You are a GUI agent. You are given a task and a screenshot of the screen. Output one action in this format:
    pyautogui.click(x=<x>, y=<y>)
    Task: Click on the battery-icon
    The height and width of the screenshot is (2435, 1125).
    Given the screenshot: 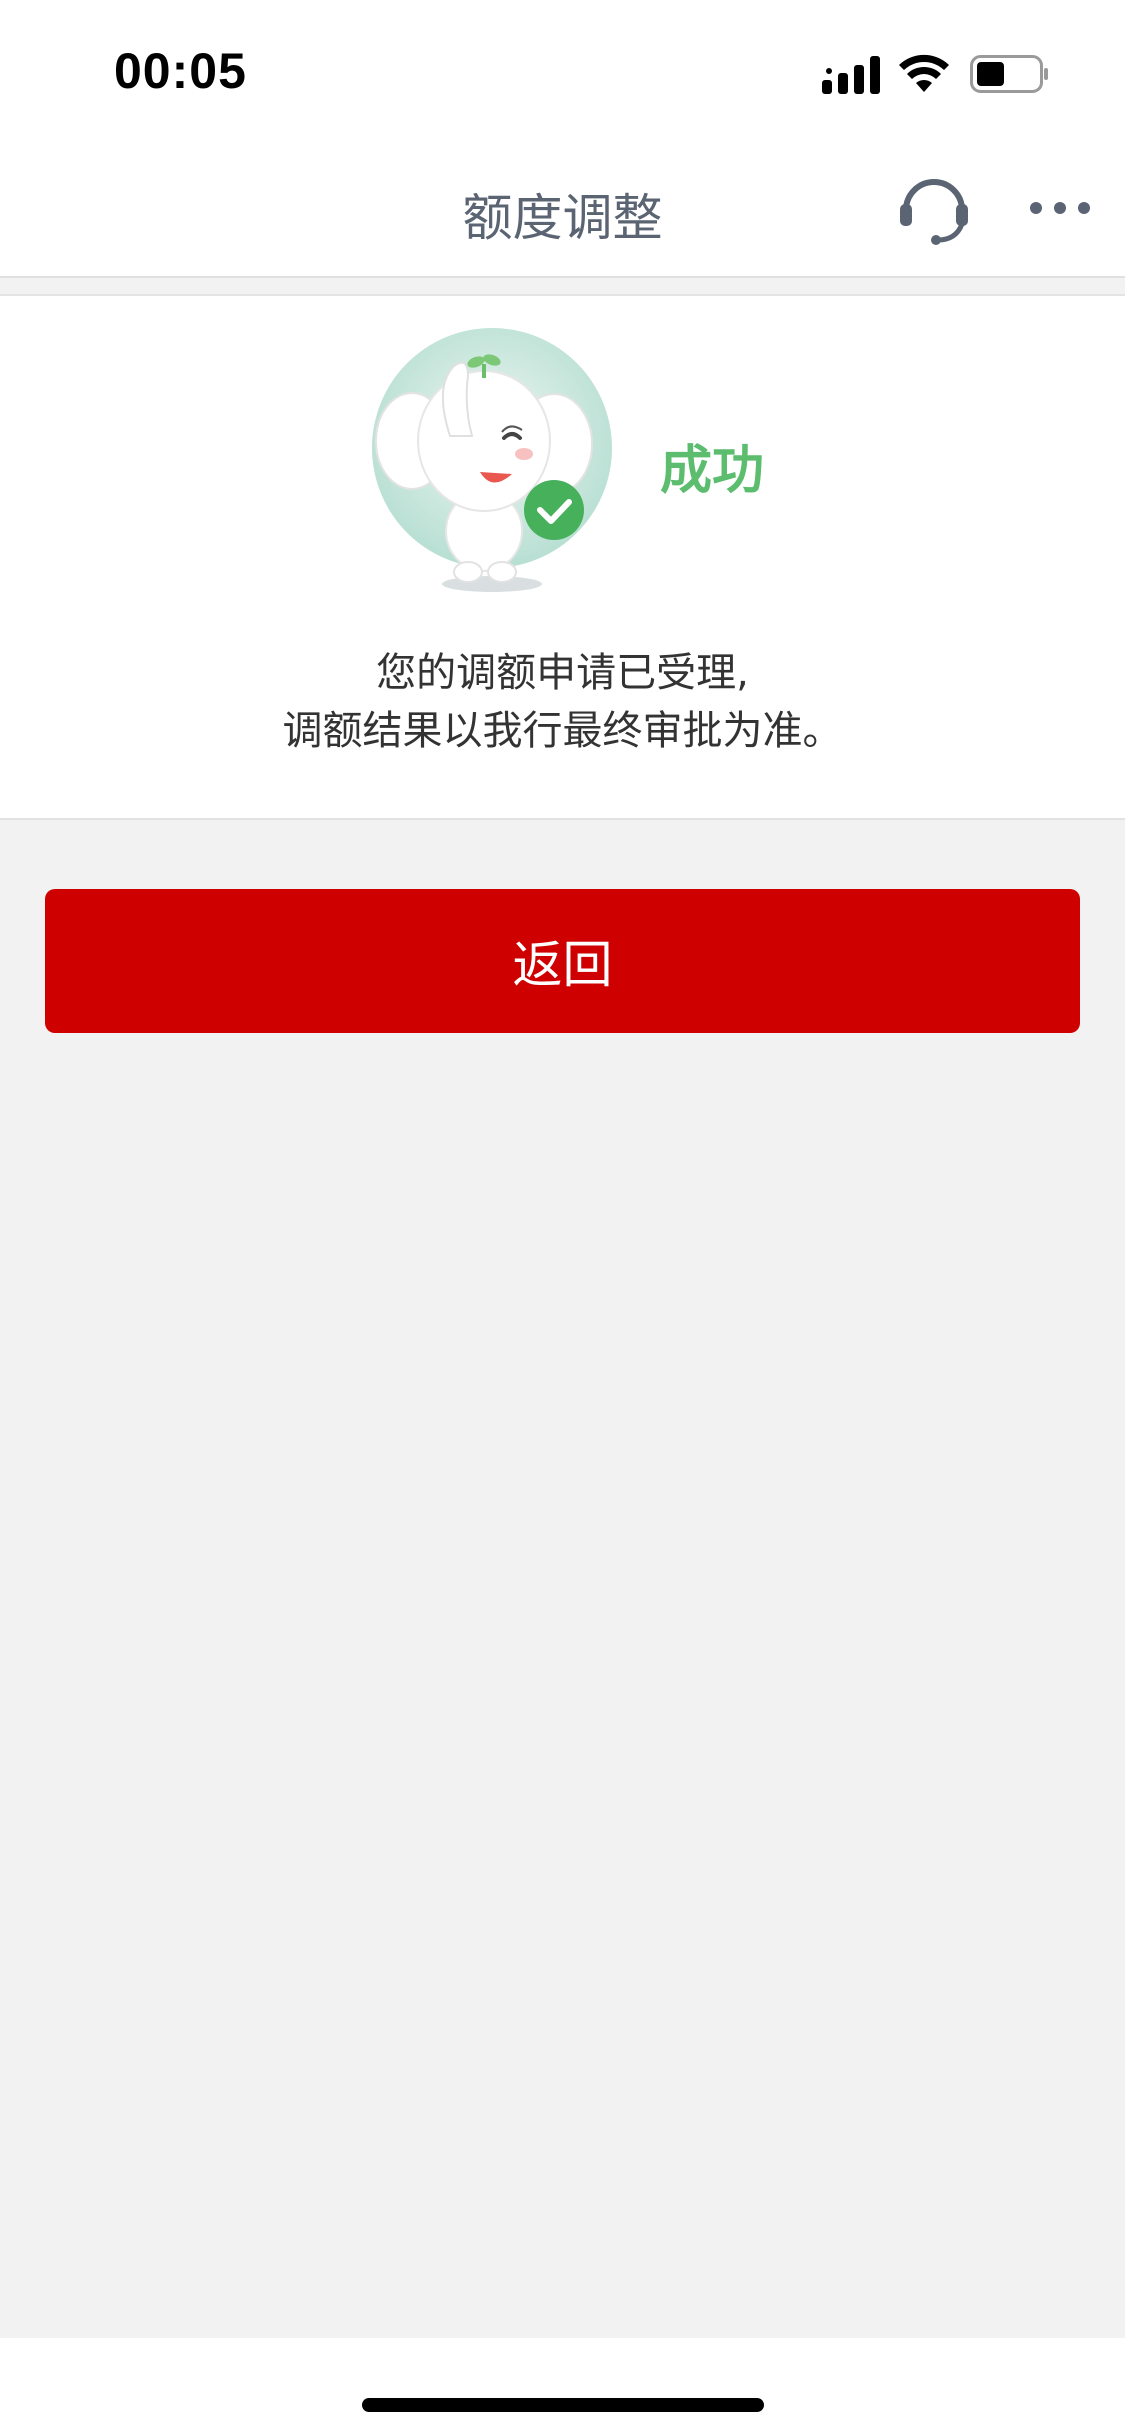 What is the action you would take?
    pyautogui.click(x=1009, y=74)
    